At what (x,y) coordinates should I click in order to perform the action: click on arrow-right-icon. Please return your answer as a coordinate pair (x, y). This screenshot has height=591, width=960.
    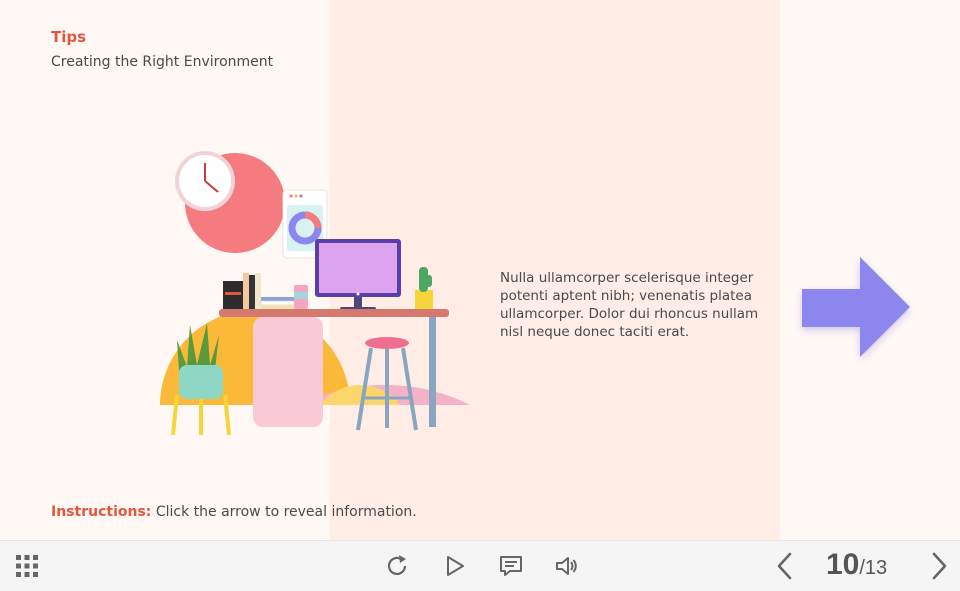
    Looking at the image, I should click on (856, 307).